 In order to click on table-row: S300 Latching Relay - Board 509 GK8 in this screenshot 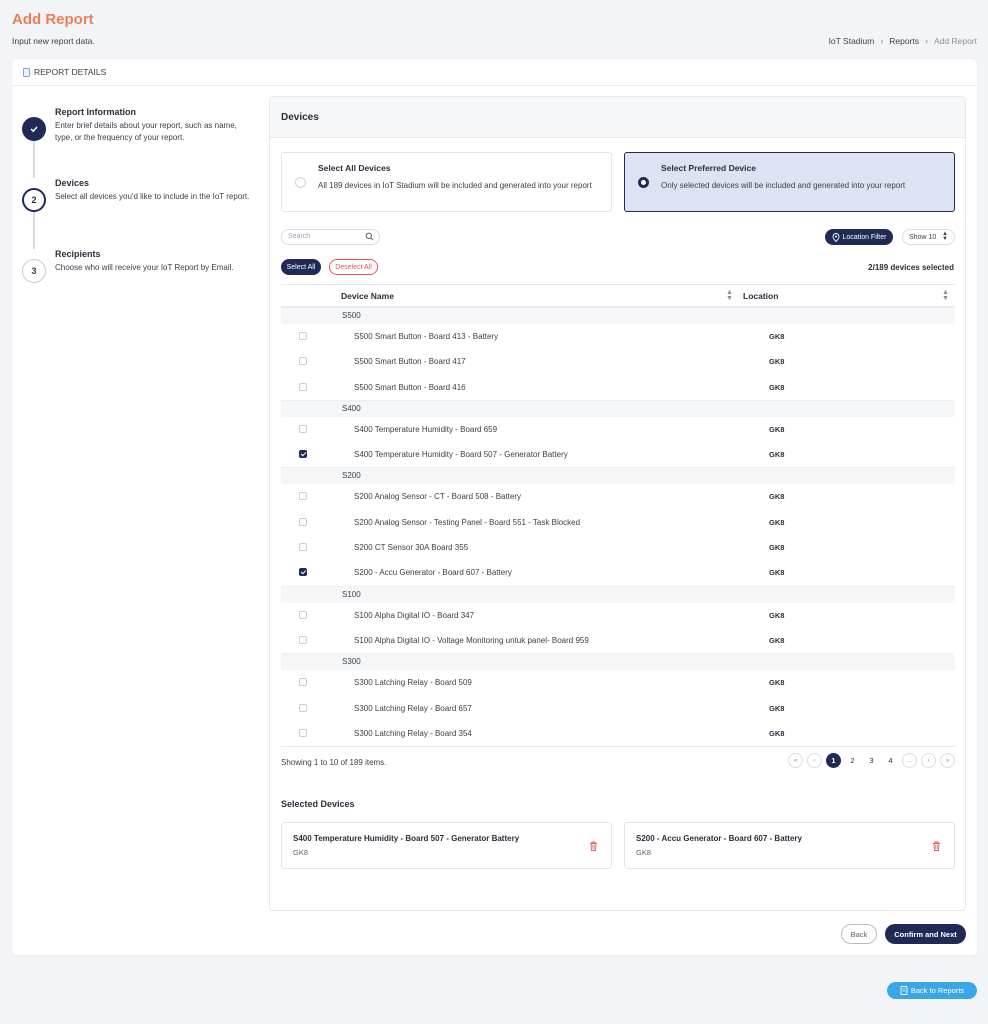, I will do `click(618, 682)`.